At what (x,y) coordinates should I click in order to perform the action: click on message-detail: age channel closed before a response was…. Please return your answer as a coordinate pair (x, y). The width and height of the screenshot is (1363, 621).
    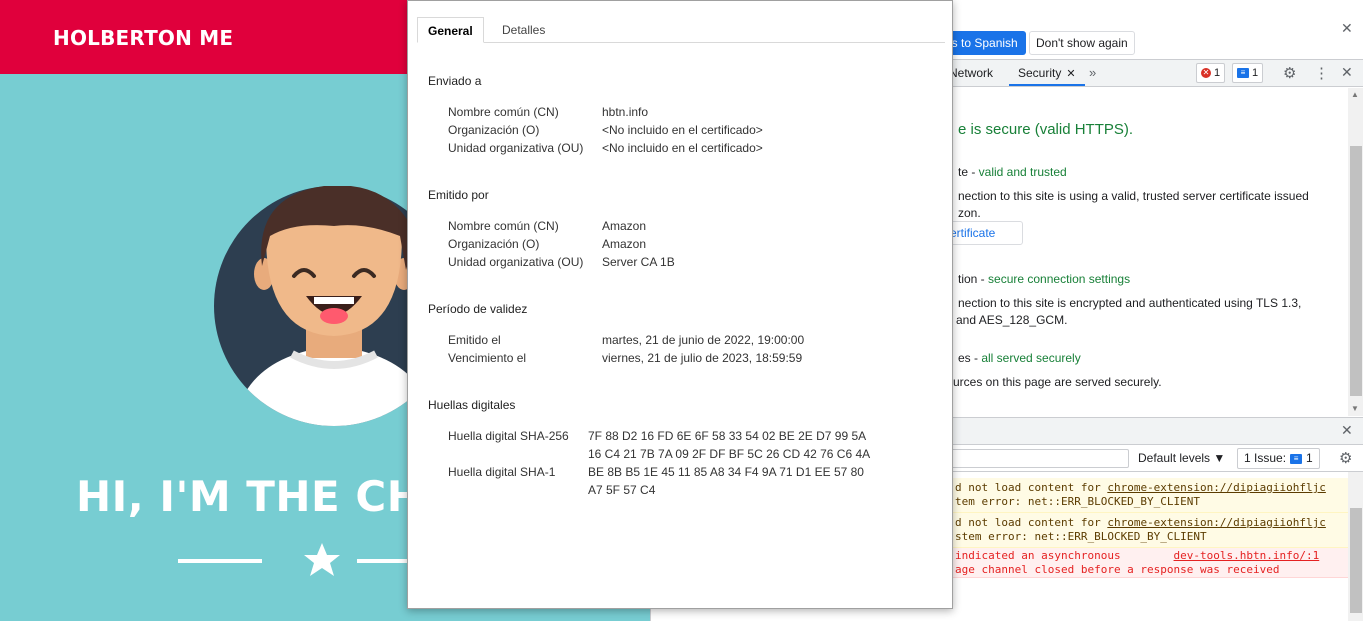
    Looking at the image, I should click on (1117, 569).